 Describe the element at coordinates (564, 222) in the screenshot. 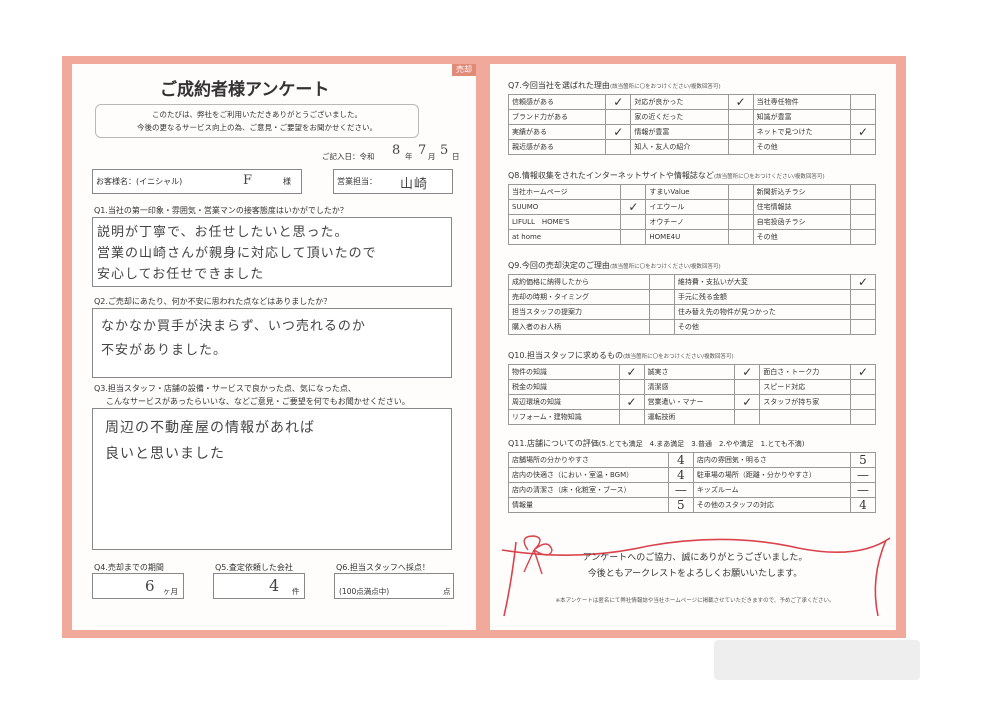

I see `q8-option-label: LIFULL HOME'S` at that location.